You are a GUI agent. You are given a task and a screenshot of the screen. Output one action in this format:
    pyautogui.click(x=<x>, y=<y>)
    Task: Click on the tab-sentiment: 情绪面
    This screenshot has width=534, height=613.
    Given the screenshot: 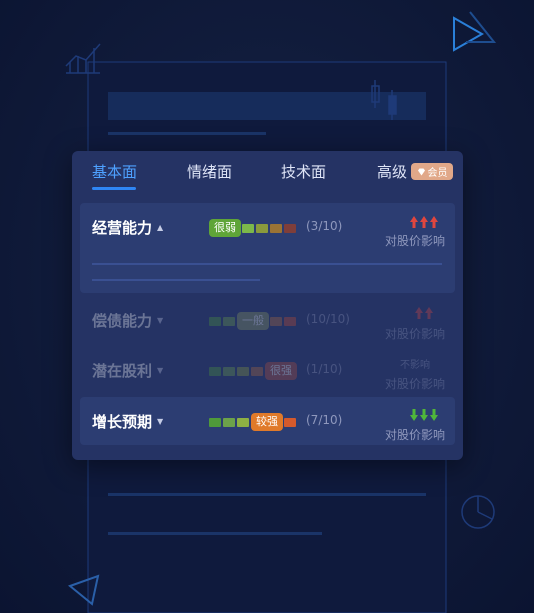 What is the action you would take?
    pyautogui.click(x=209, y=171)
    